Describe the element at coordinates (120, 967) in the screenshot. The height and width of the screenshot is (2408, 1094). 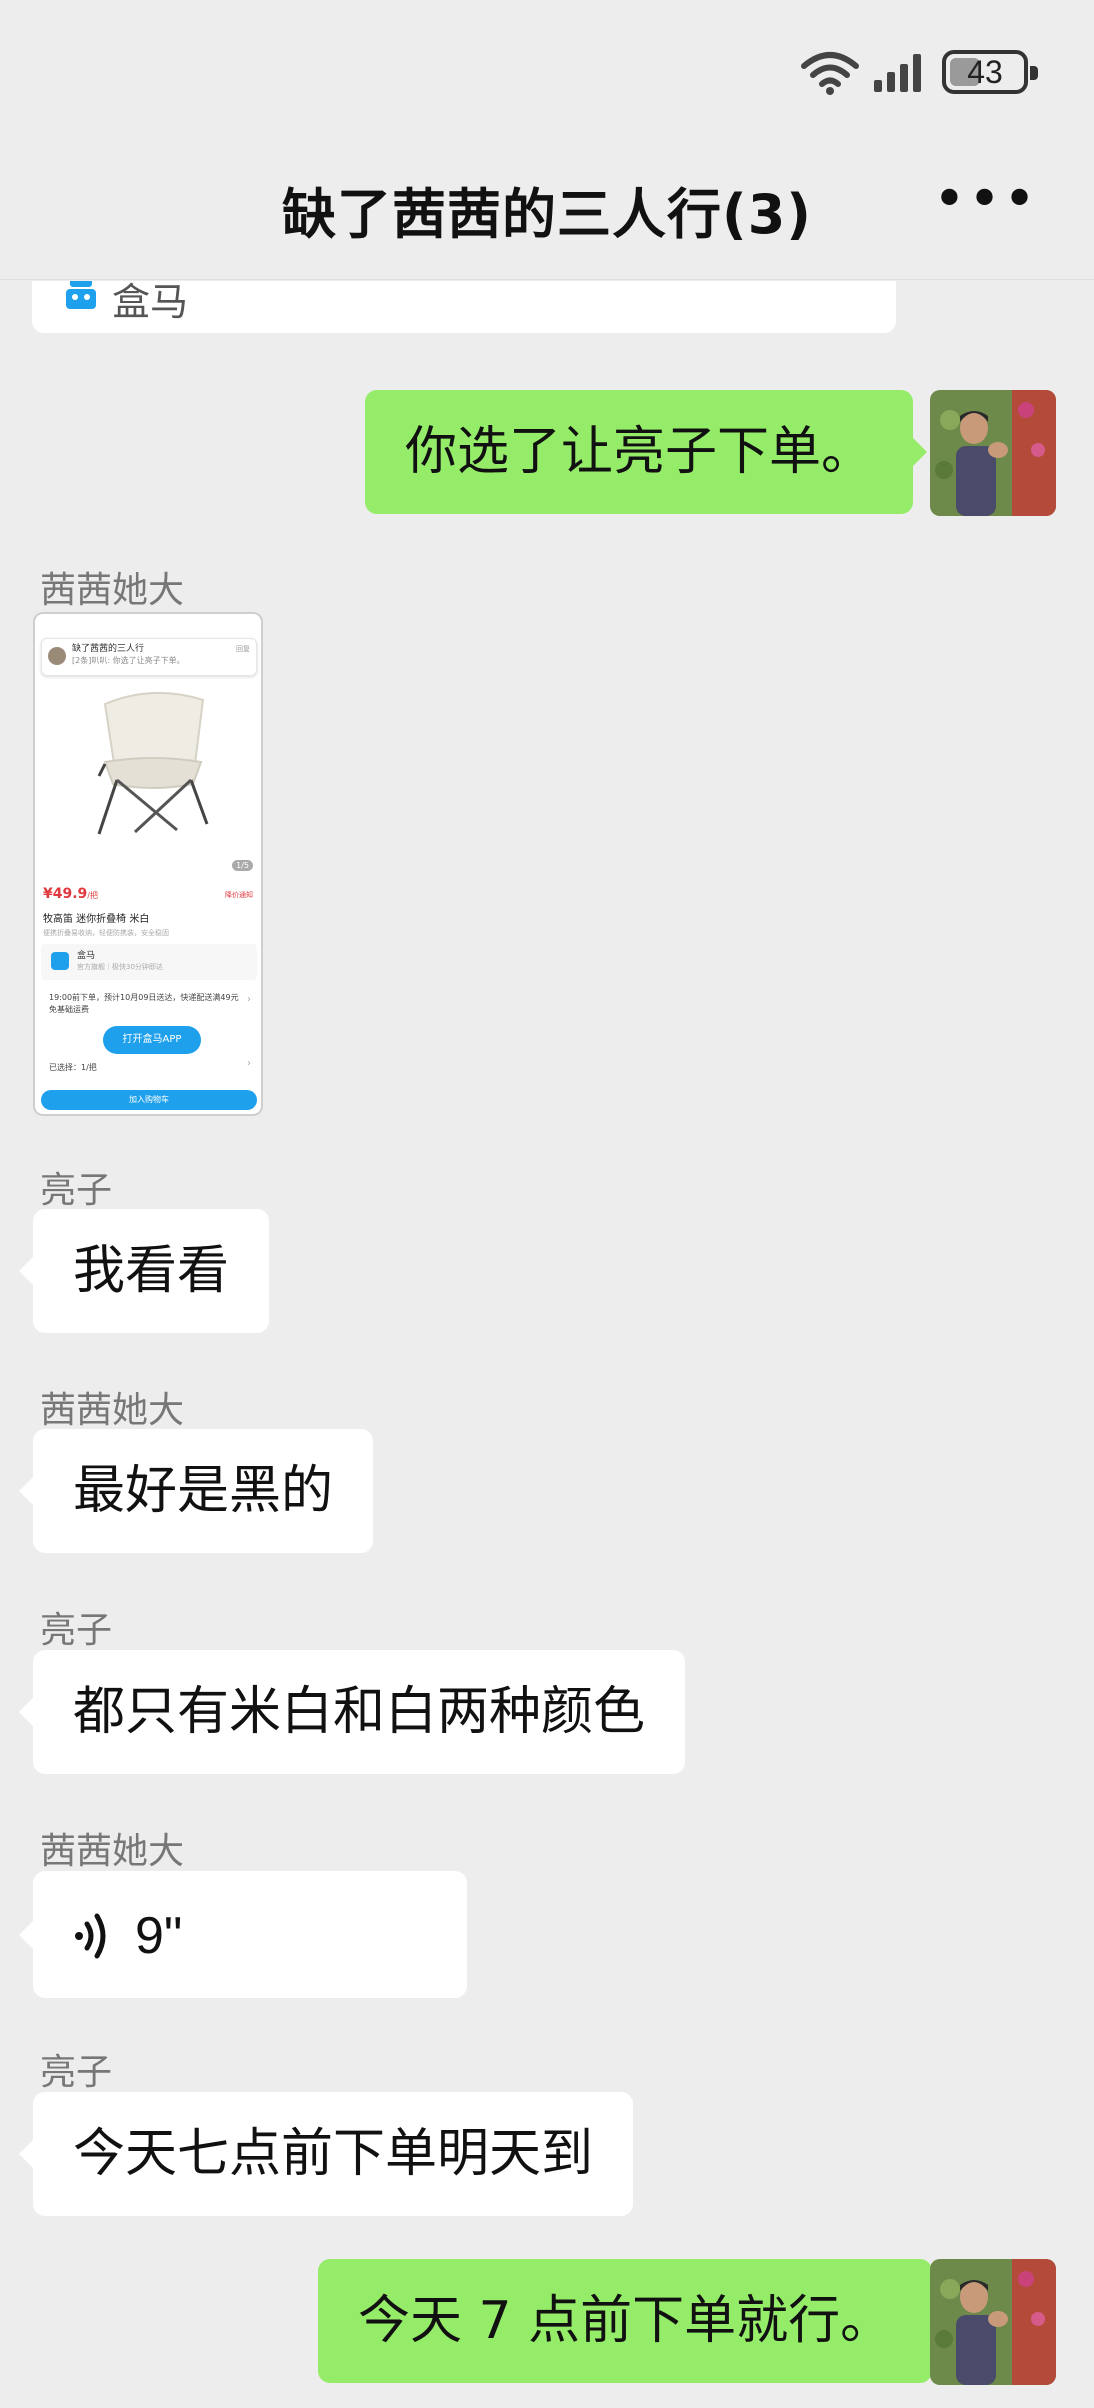
I see `shot-store-desc: 官方旗舰｜极快30分钟即达` at that location.